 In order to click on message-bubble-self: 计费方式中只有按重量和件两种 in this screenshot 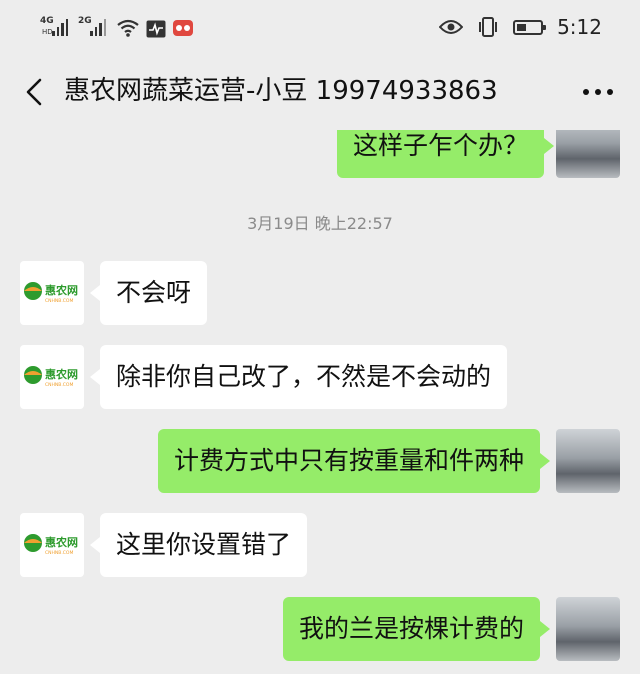, I will do `click(354, 461)`.